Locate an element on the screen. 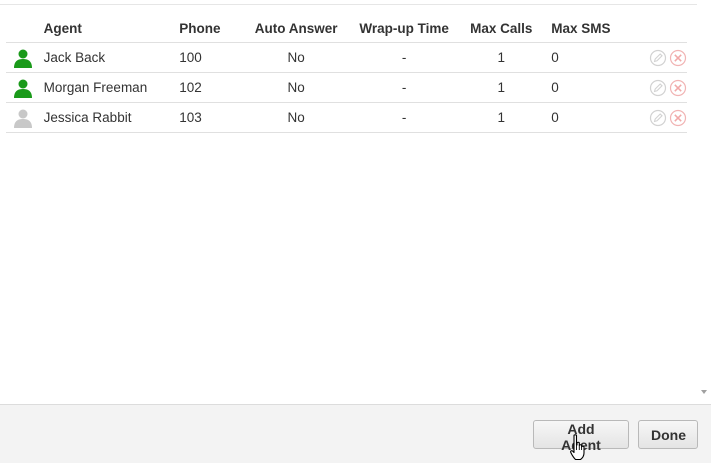  header-max-sms: Max SMS is located at coordinates (591, 28).